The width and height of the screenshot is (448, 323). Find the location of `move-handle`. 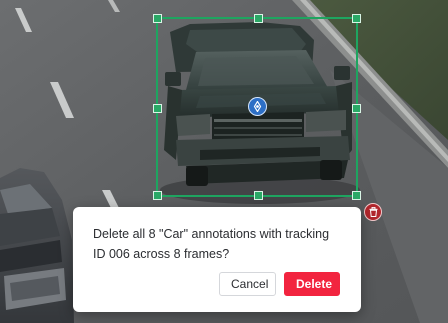

move-handle is located at coordinates (257, 106).